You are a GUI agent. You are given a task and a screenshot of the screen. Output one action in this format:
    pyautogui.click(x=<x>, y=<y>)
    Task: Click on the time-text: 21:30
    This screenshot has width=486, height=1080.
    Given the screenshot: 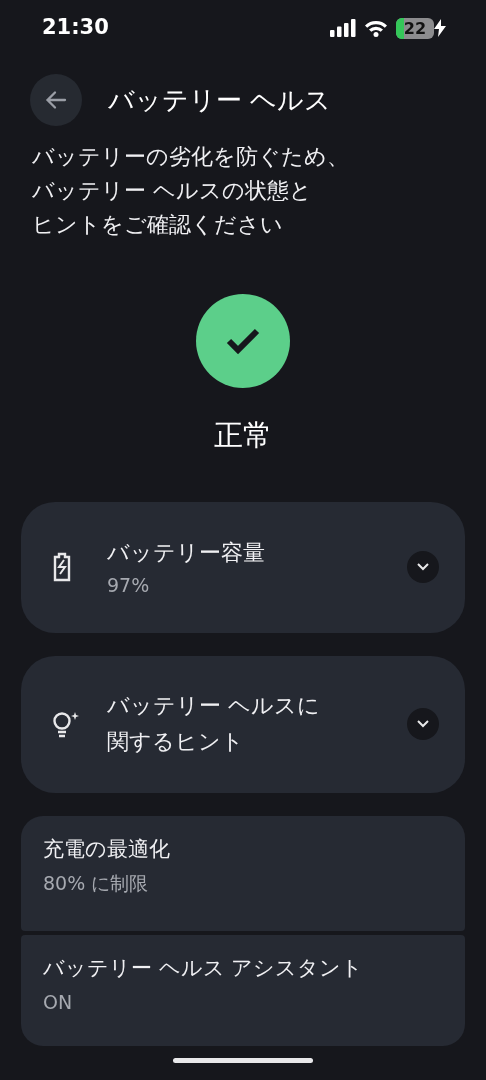 What is the action you would take?
    pyautogui.click(x=75, y=28)
    